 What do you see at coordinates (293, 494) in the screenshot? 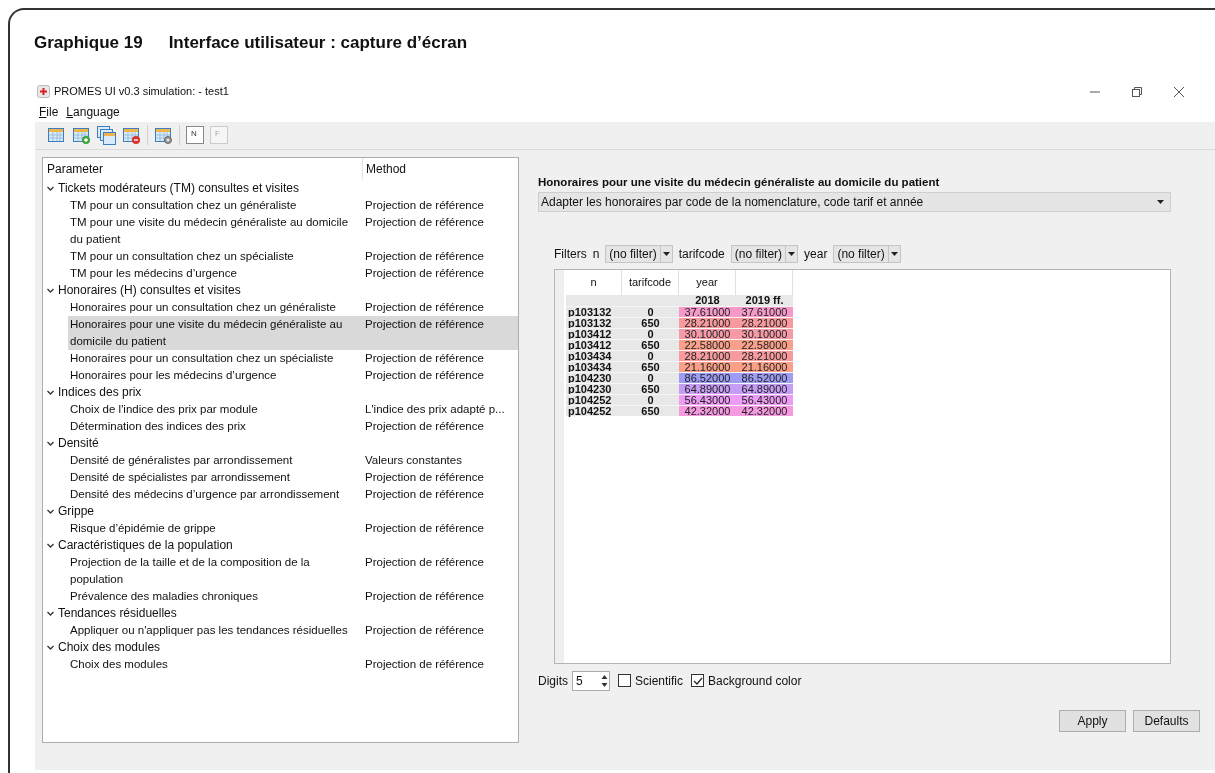
I see `tree-item: Densité des médecins d’urgence par arrondissement Projection de référence` at bounding box center [293, 494].